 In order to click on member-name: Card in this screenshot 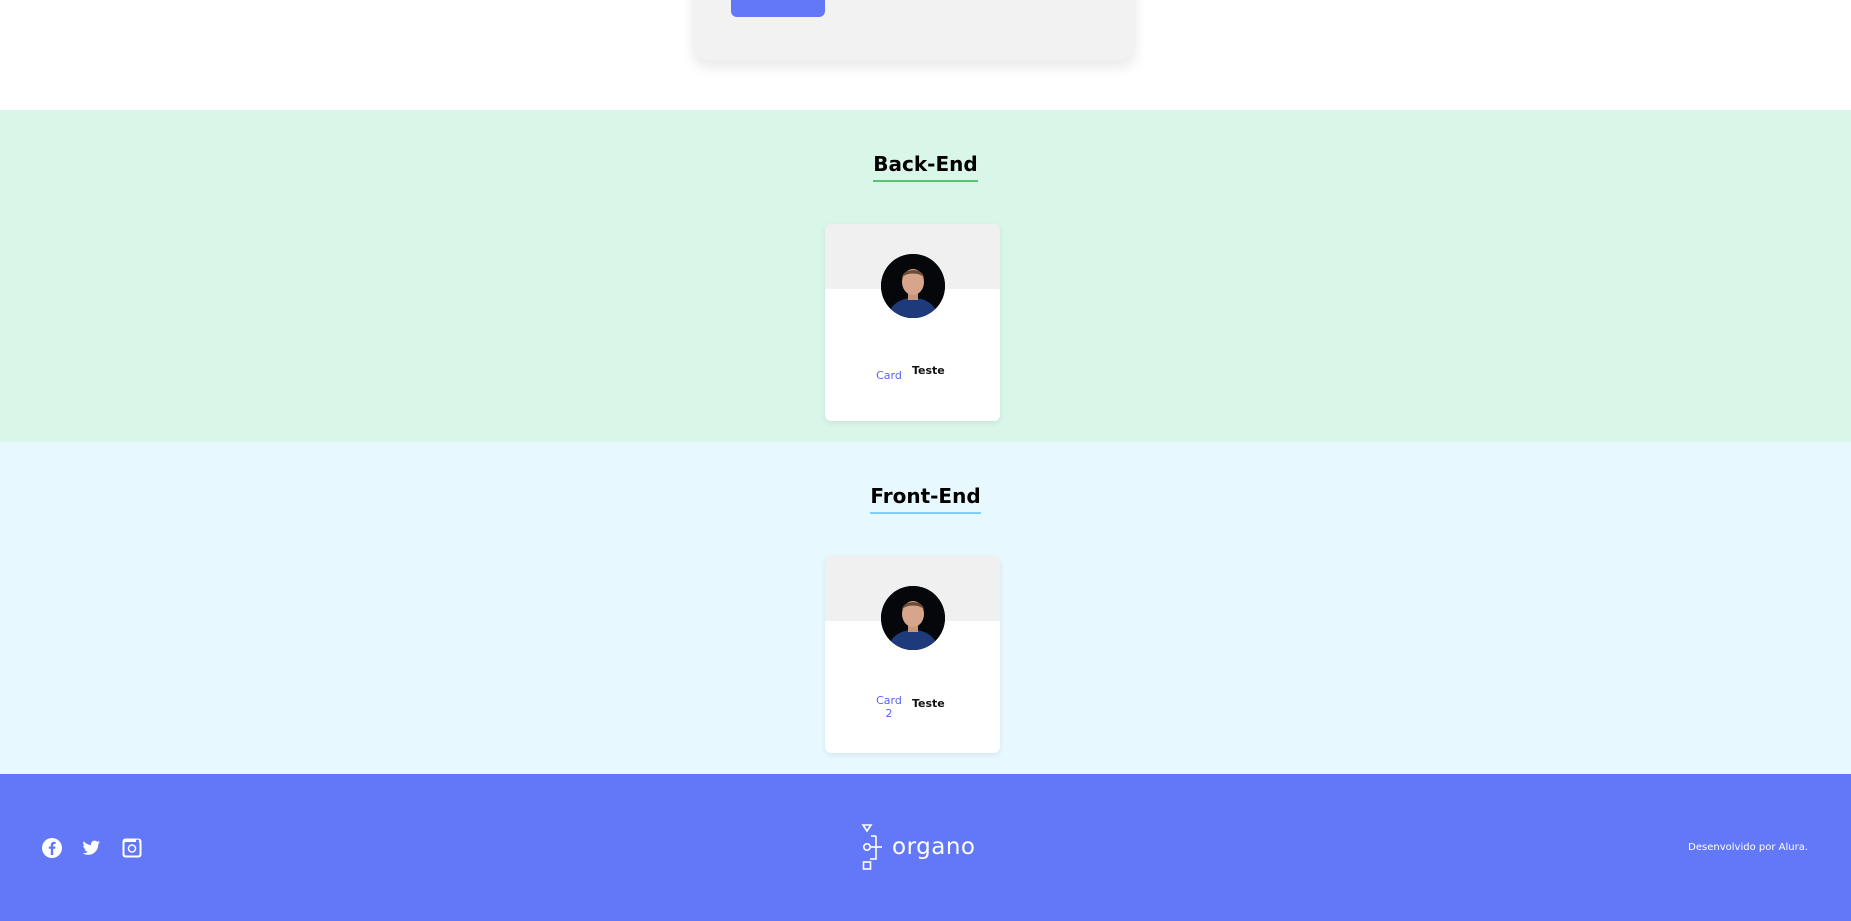, I will do `click(889, 375)`.